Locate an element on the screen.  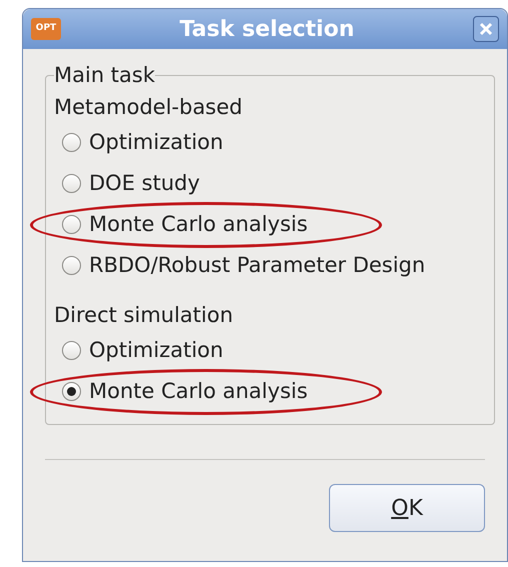
section-heading: Metamodel-based is located at coordinates (149, 107).